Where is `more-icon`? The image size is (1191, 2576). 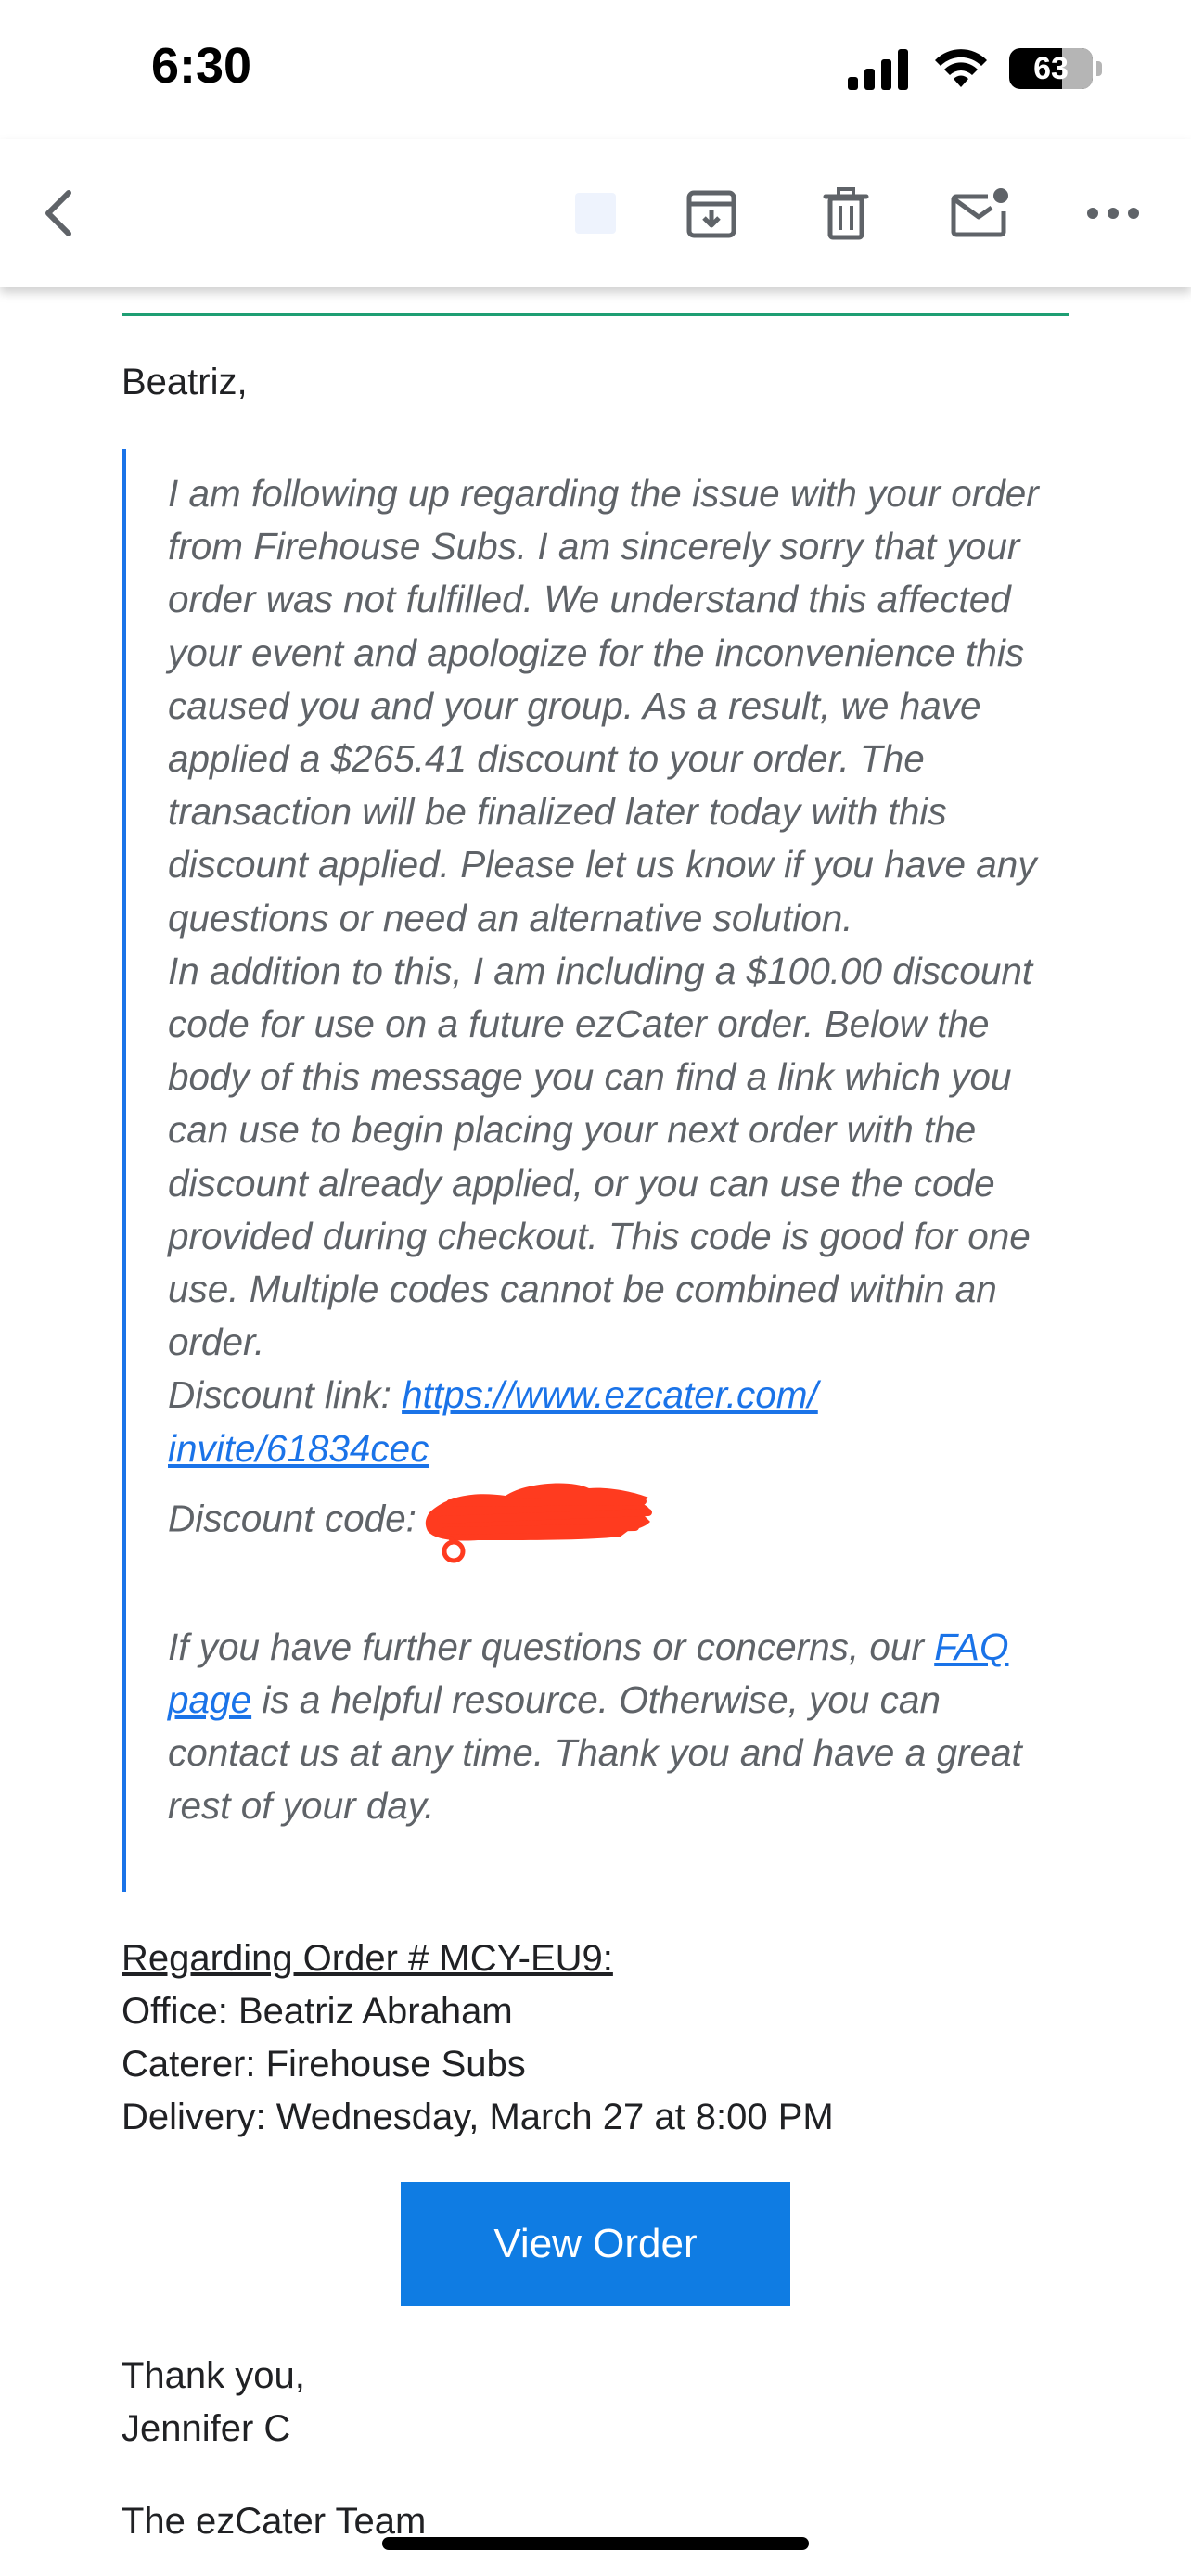 more-icon is located at coordinates (1113, 213).